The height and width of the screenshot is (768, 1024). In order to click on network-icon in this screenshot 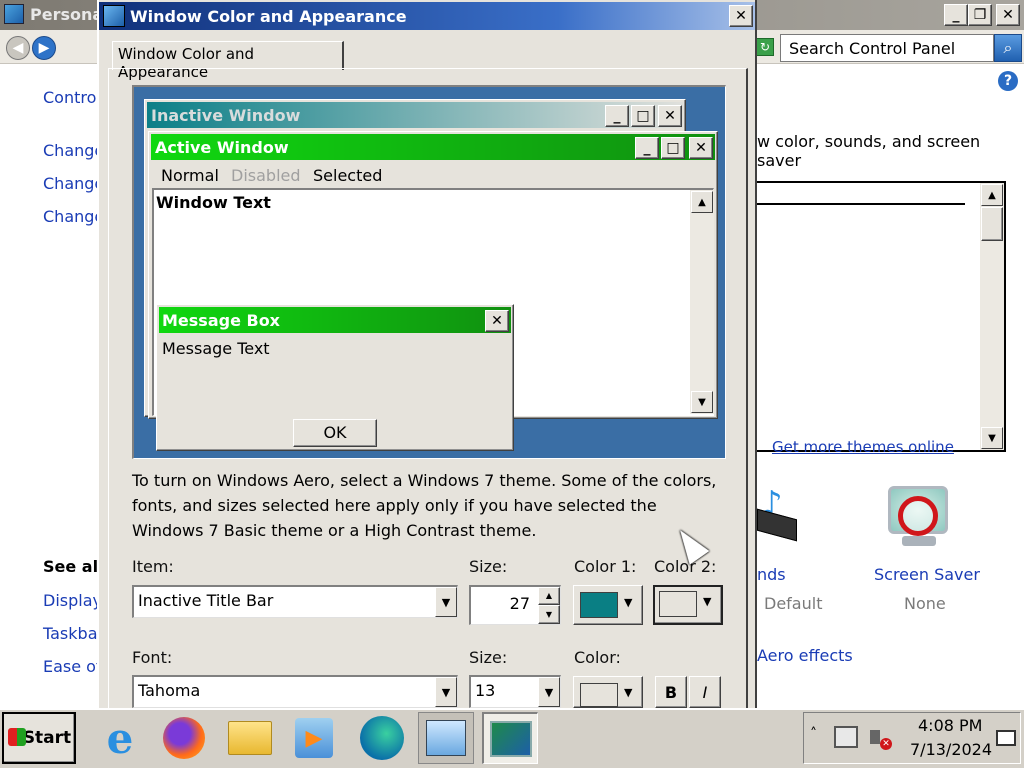, I will do `click(846, 737)`.